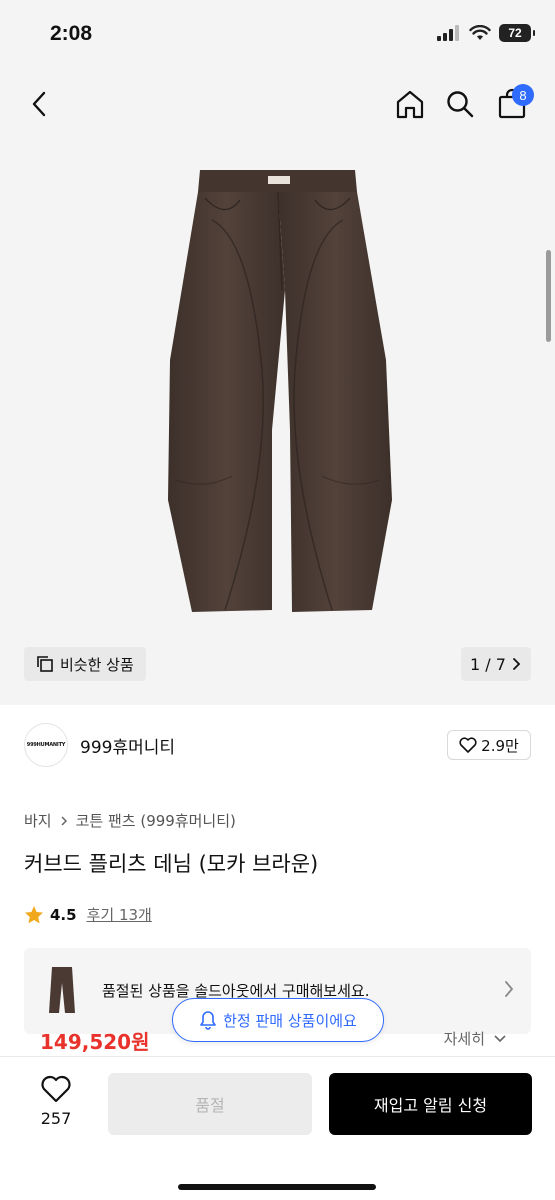 Image resolution: width=555 pixels, height=1200 pixels. I want to click on product-image, so click(280, 391).